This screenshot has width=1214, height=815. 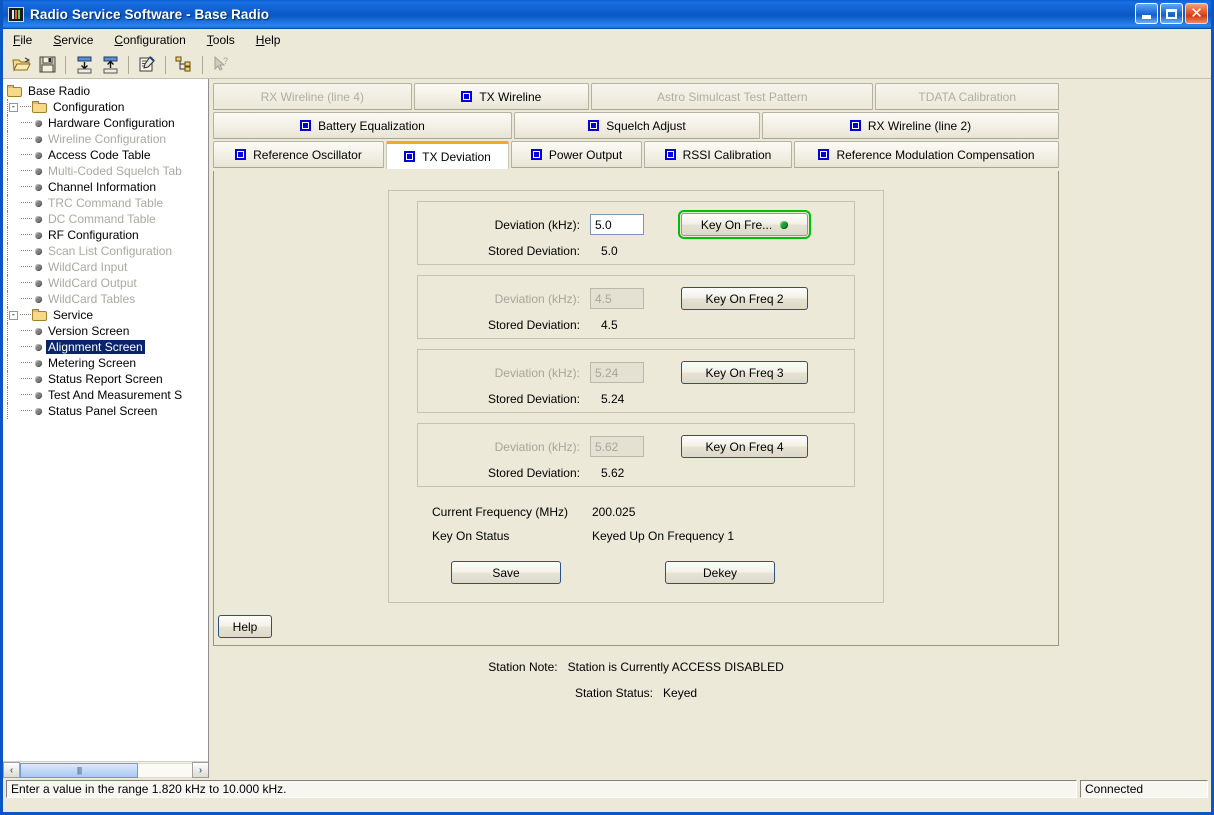 What do you see at coordinates (221, 40) in the screenshot?
I see `menu-tools: Tools` at bounding box center [221, 40].